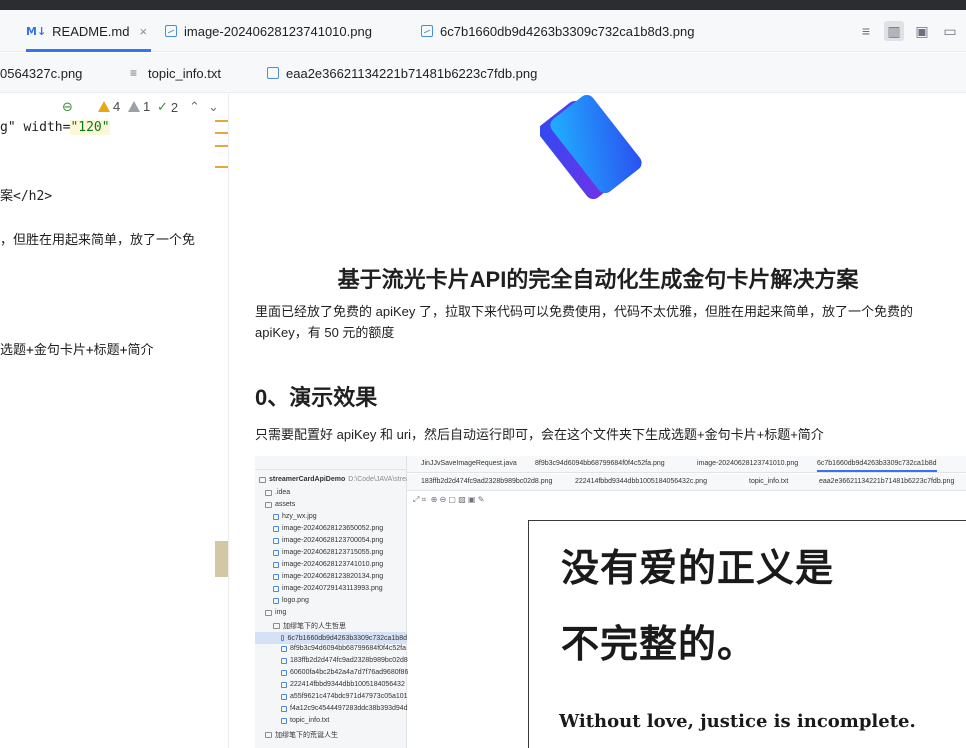 The image size is (966, 748). Describe the element at coordinates (449, 499) in the screenshot. I see `screenshot-image-toolbar: ⤢ ⌗ ⊕ ⊖ ▢ ▨ ▣ ✎` at that location.